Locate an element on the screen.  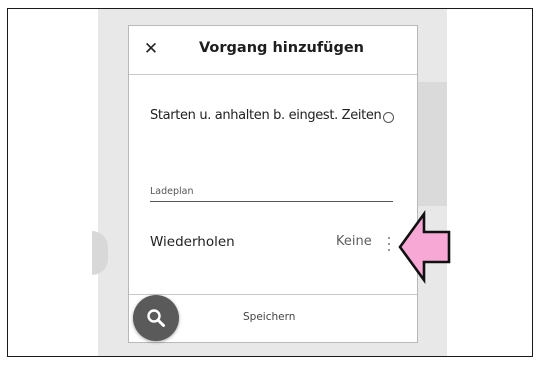
repeat-label: Wiederholen is located at coordinates (192, 242).